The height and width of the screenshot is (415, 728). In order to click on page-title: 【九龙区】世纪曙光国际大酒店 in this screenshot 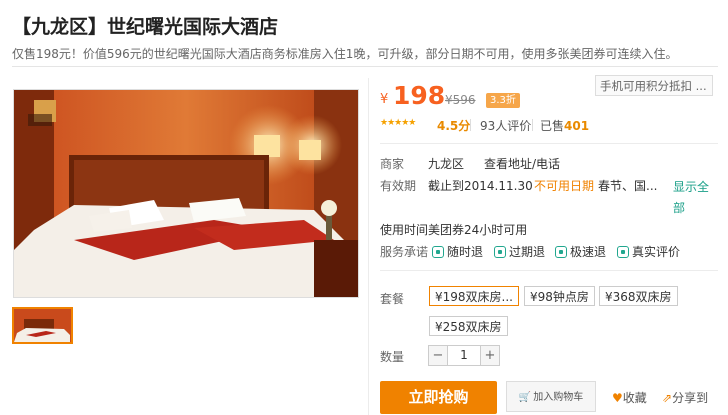, I will do `click(145, 27)`.